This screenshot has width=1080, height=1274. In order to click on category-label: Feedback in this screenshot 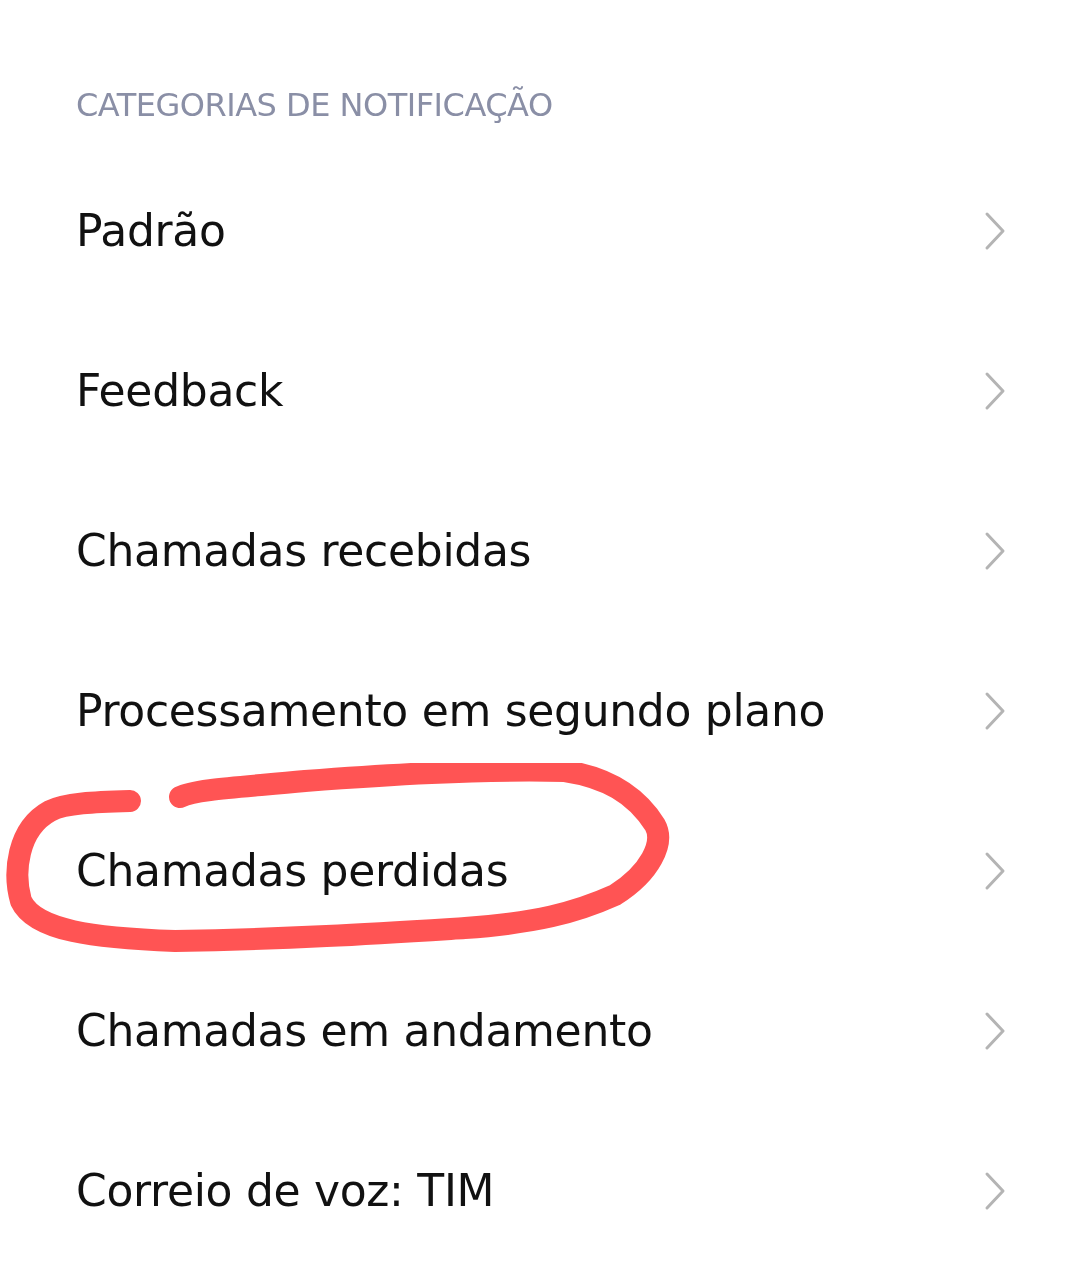, I will do `click(180, 391)`.